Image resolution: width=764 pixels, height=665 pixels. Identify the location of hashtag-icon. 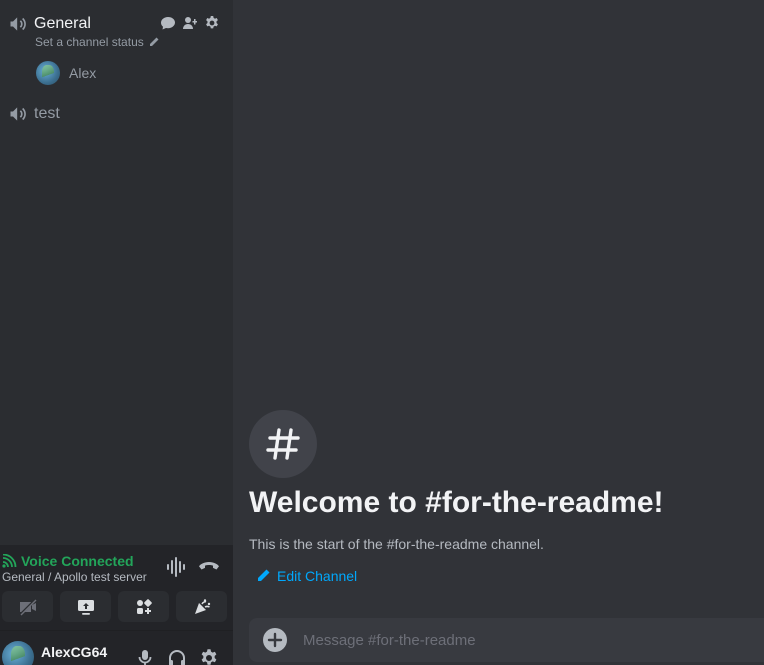
(283, 444).